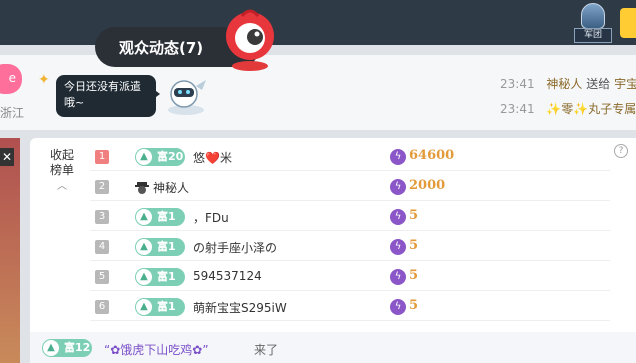 This screenshot has height=363, width=636. What do you see at coordinates (598, 84) in the screenshot?
I see `activity-verb: 送给` at bounding box center [598, 84].